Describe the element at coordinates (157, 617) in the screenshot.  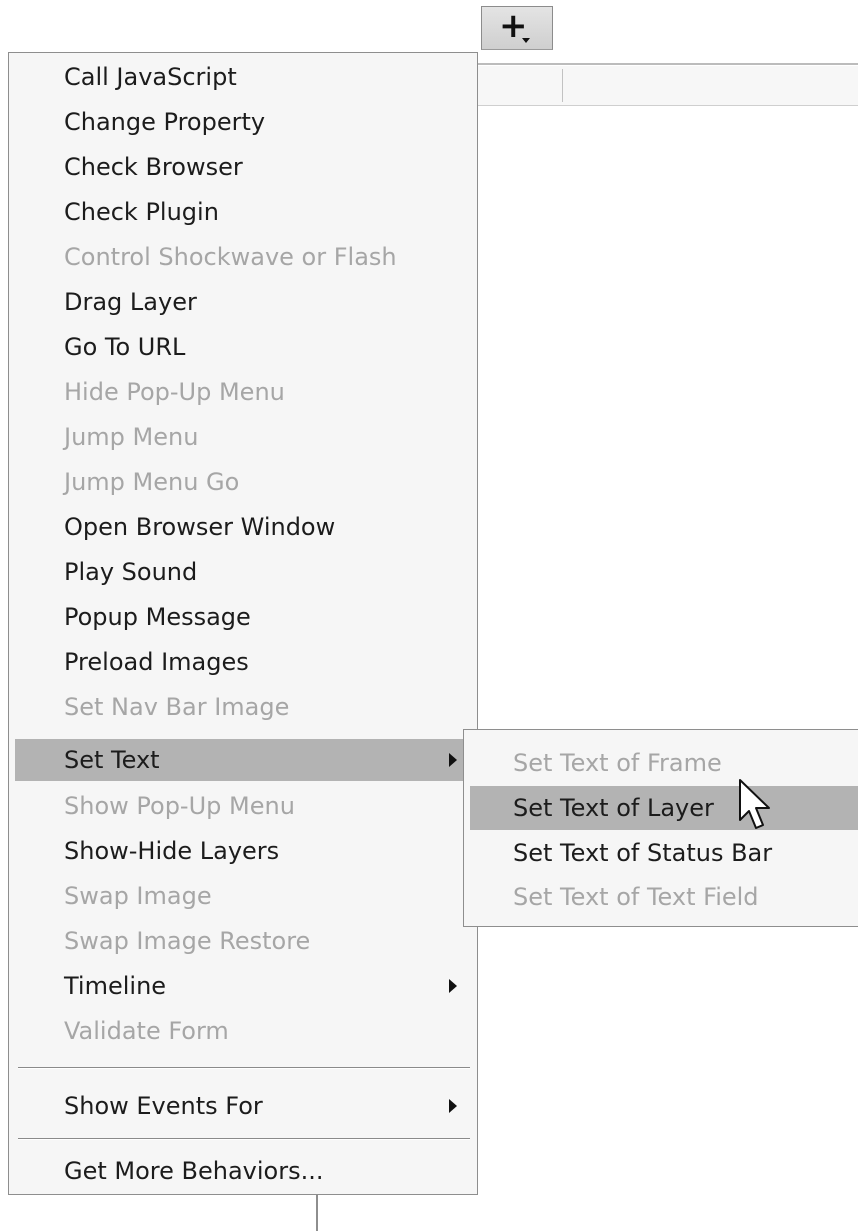
I see `menu-item-label: Popup Message` at that location.